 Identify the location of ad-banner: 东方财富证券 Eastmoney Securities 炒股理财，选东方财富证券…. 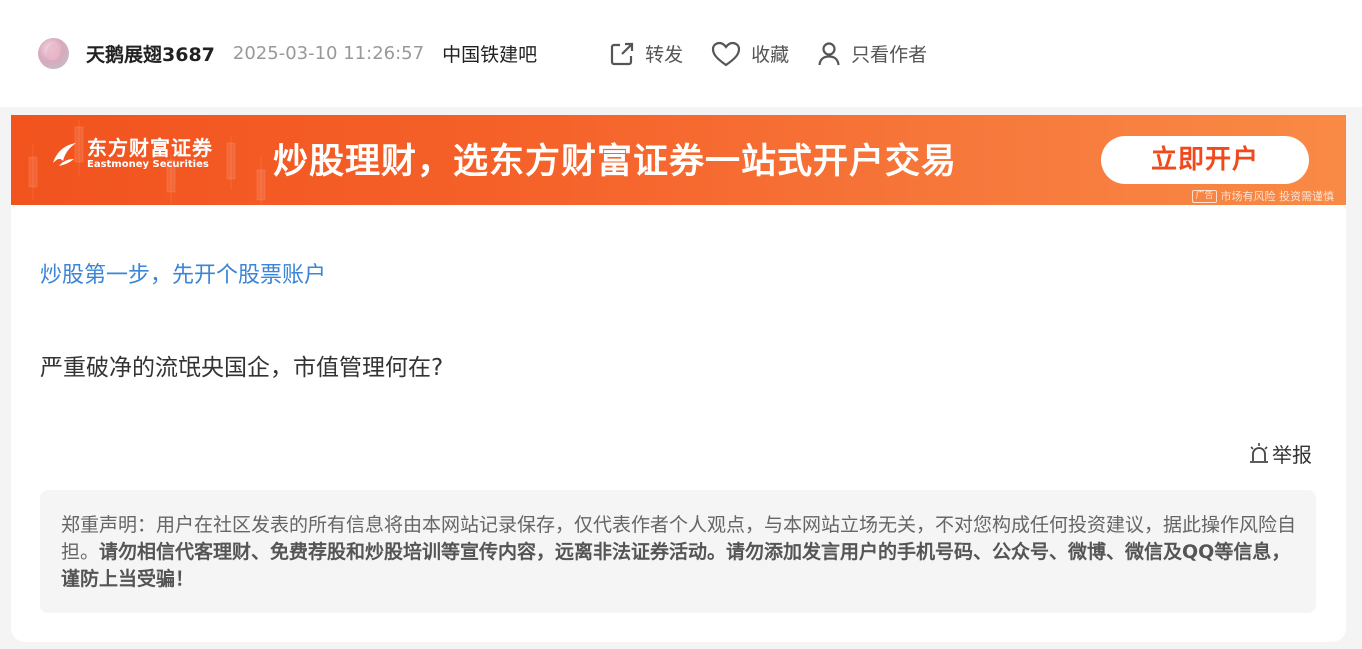
(678, 160).